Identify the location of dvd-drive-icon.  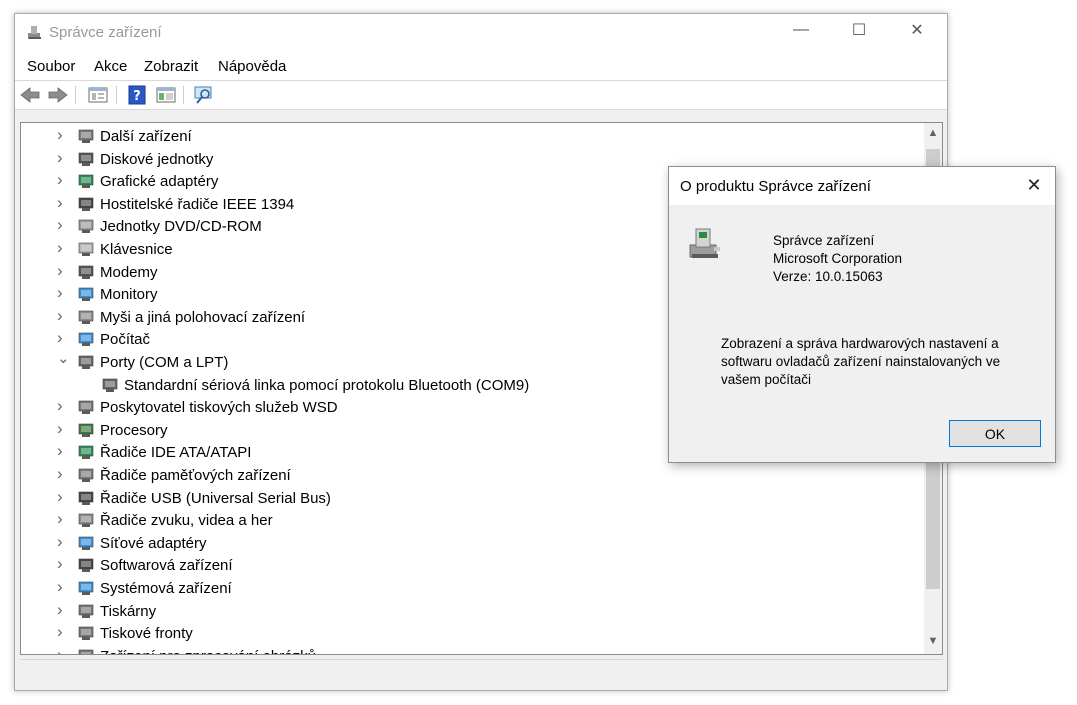
(86, 227).